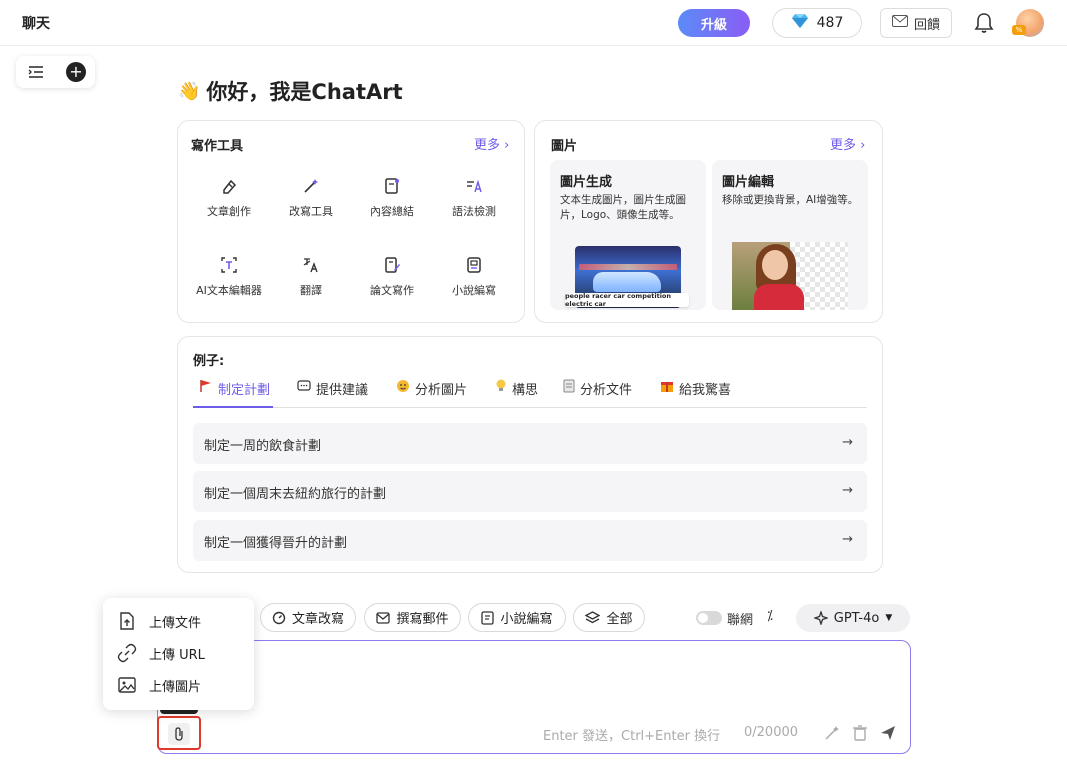  Describe the element at coordinates (205, 386) in the screenshot. I see `flag-icon` at that location.